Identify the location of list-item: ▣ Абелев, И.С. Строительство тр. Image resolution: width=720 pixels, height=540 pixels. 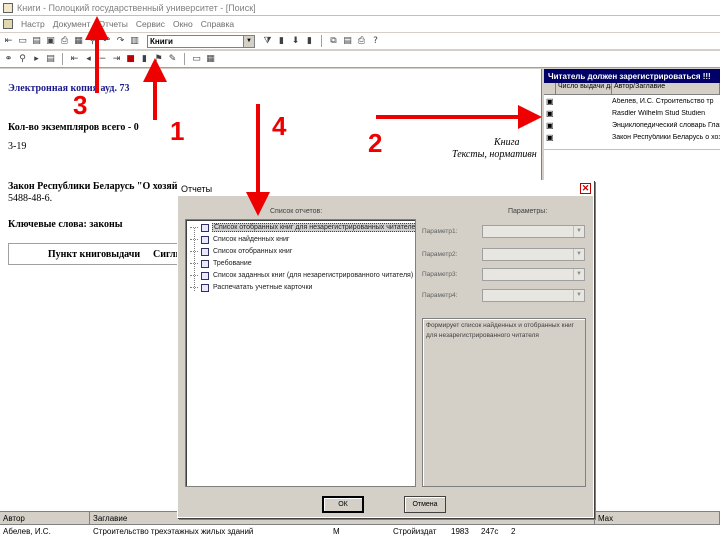
(632, 101).